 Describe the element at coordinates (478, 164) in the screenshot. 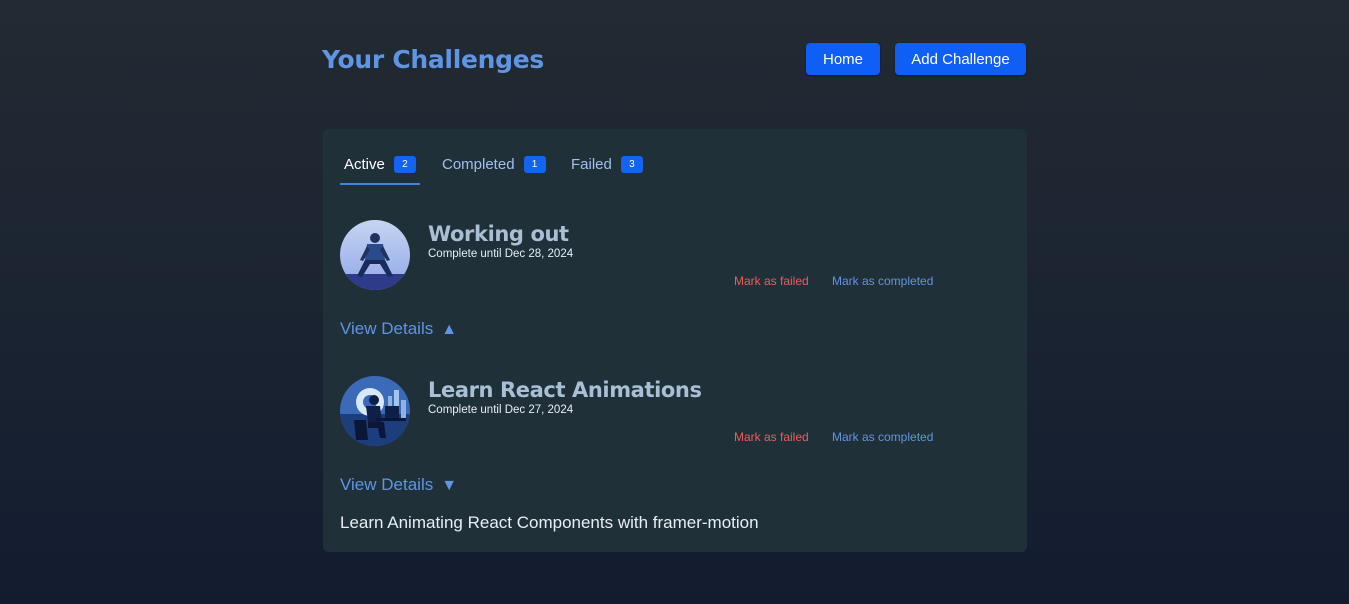

I see `tab-label: Completed` at that location.